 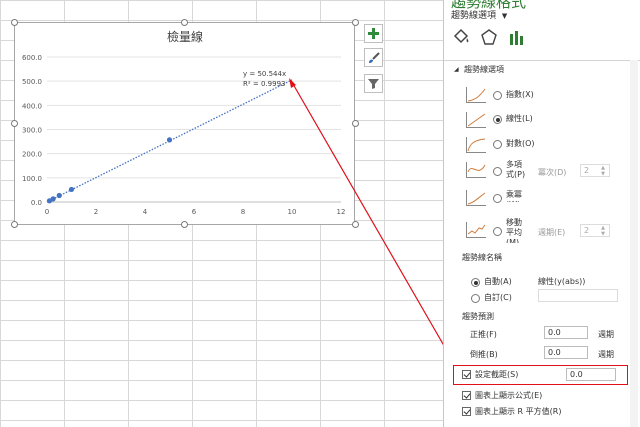 I want to click on intercept-highlight-box, so click(x=540, y=375).